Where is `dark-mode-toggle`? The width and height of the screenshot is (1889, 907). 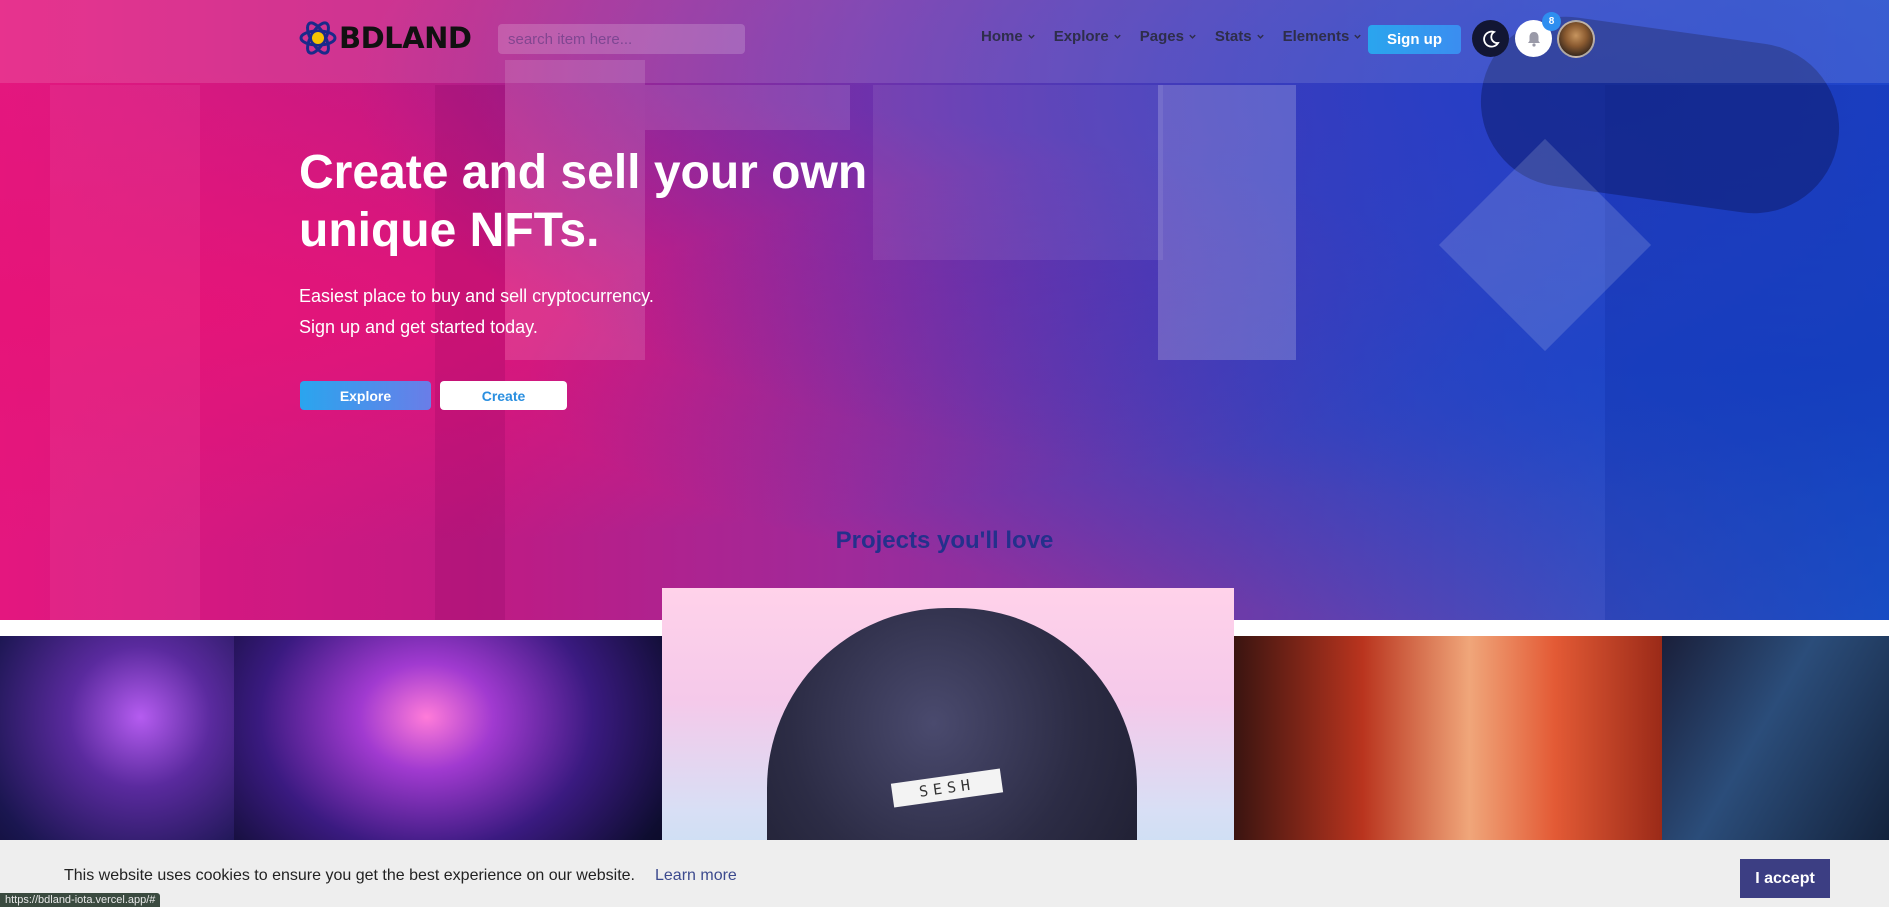
dark-mode-toggle is located at coordinates (1490, 38).